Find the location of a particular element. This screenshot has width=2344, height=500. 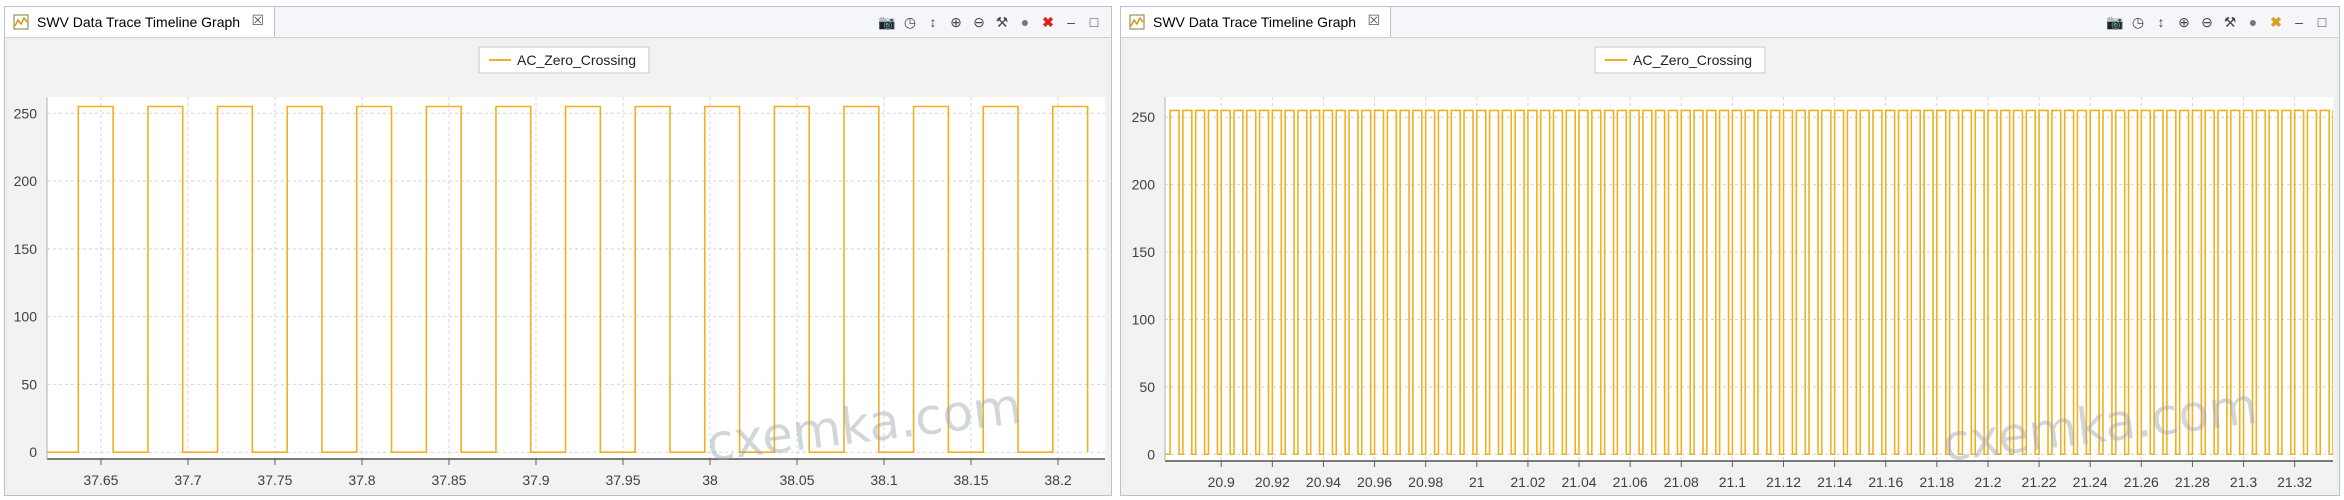

x-tick-label: 21.18 is located at coordinates (1936, 482).